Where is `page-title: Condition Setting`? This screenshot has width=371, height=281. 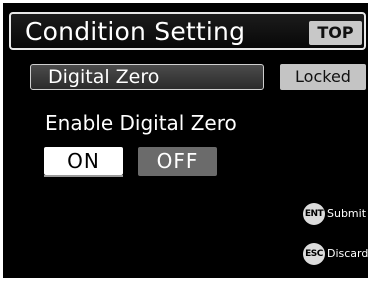 page-title: Condition Setting is located at coordinates (135, 31).